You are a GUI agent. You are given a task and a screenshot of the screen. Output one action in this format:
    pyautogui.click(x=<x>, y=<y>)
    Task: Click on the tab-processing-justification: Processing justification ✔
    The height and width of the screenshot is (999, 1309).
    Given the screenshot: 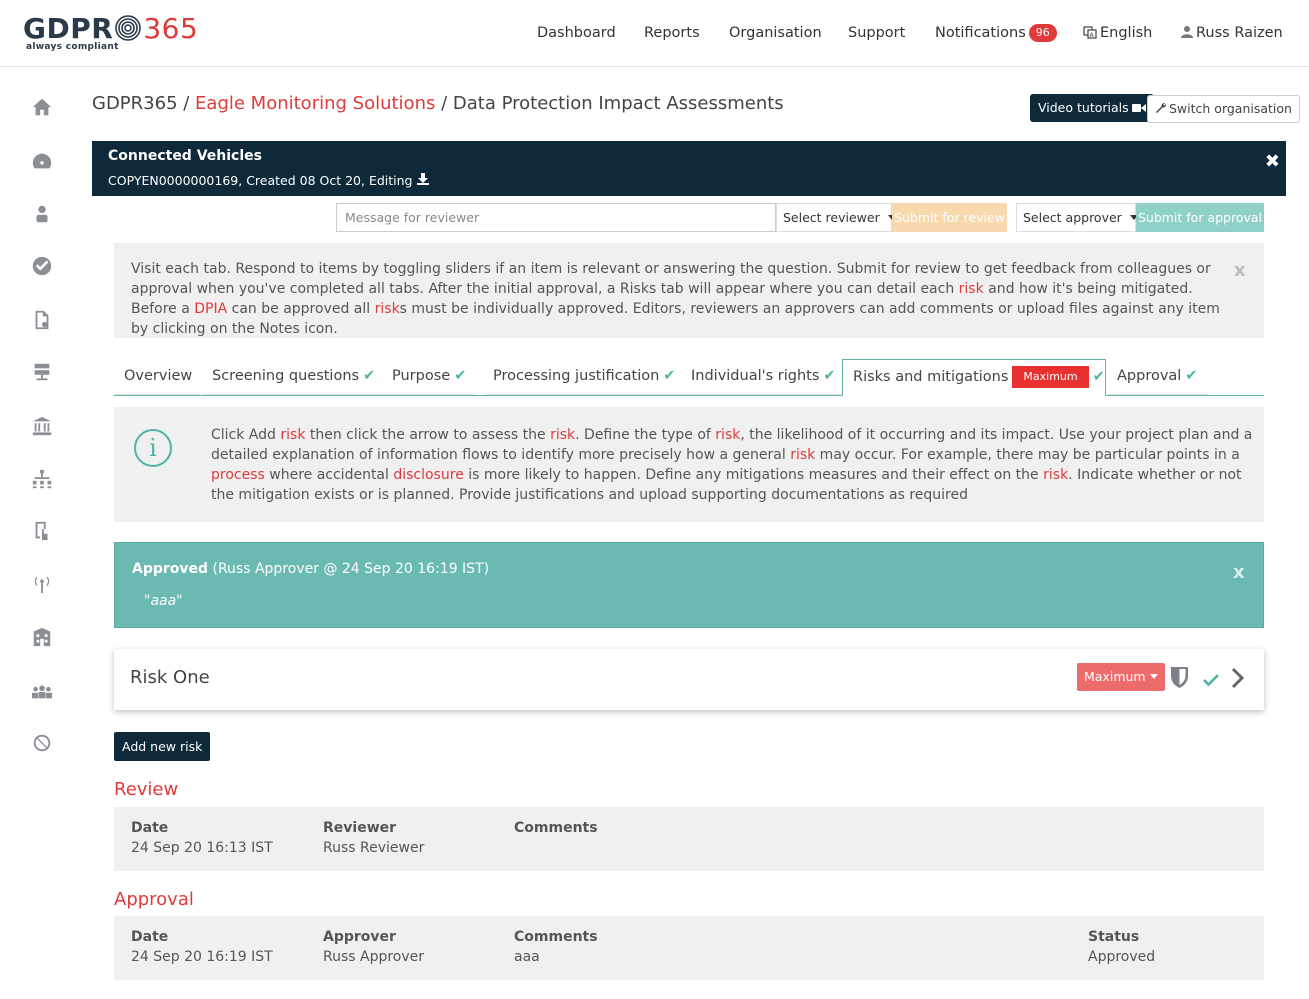 What is the action you would take?
    pyautogui.click(x=584, y=377)
    